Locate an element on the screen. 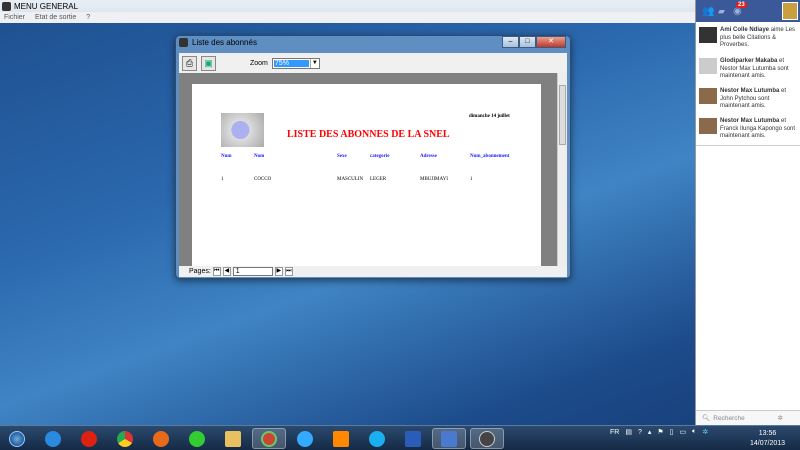 This screenshot has height=450, width=800. zoom-select: 75% ▼ is located at coordinates (295, 63).